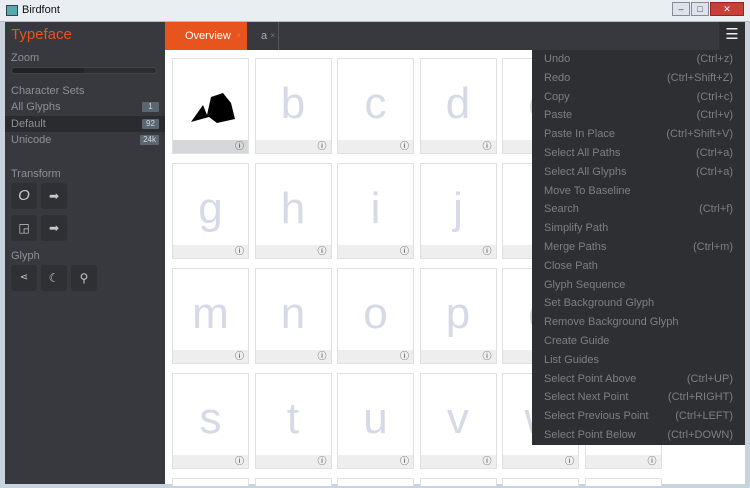 Image resolution: width=750 pixels, height=488 pixels. I want to click on menu-item: Paste (Ctrl+v), so click(638, 115).